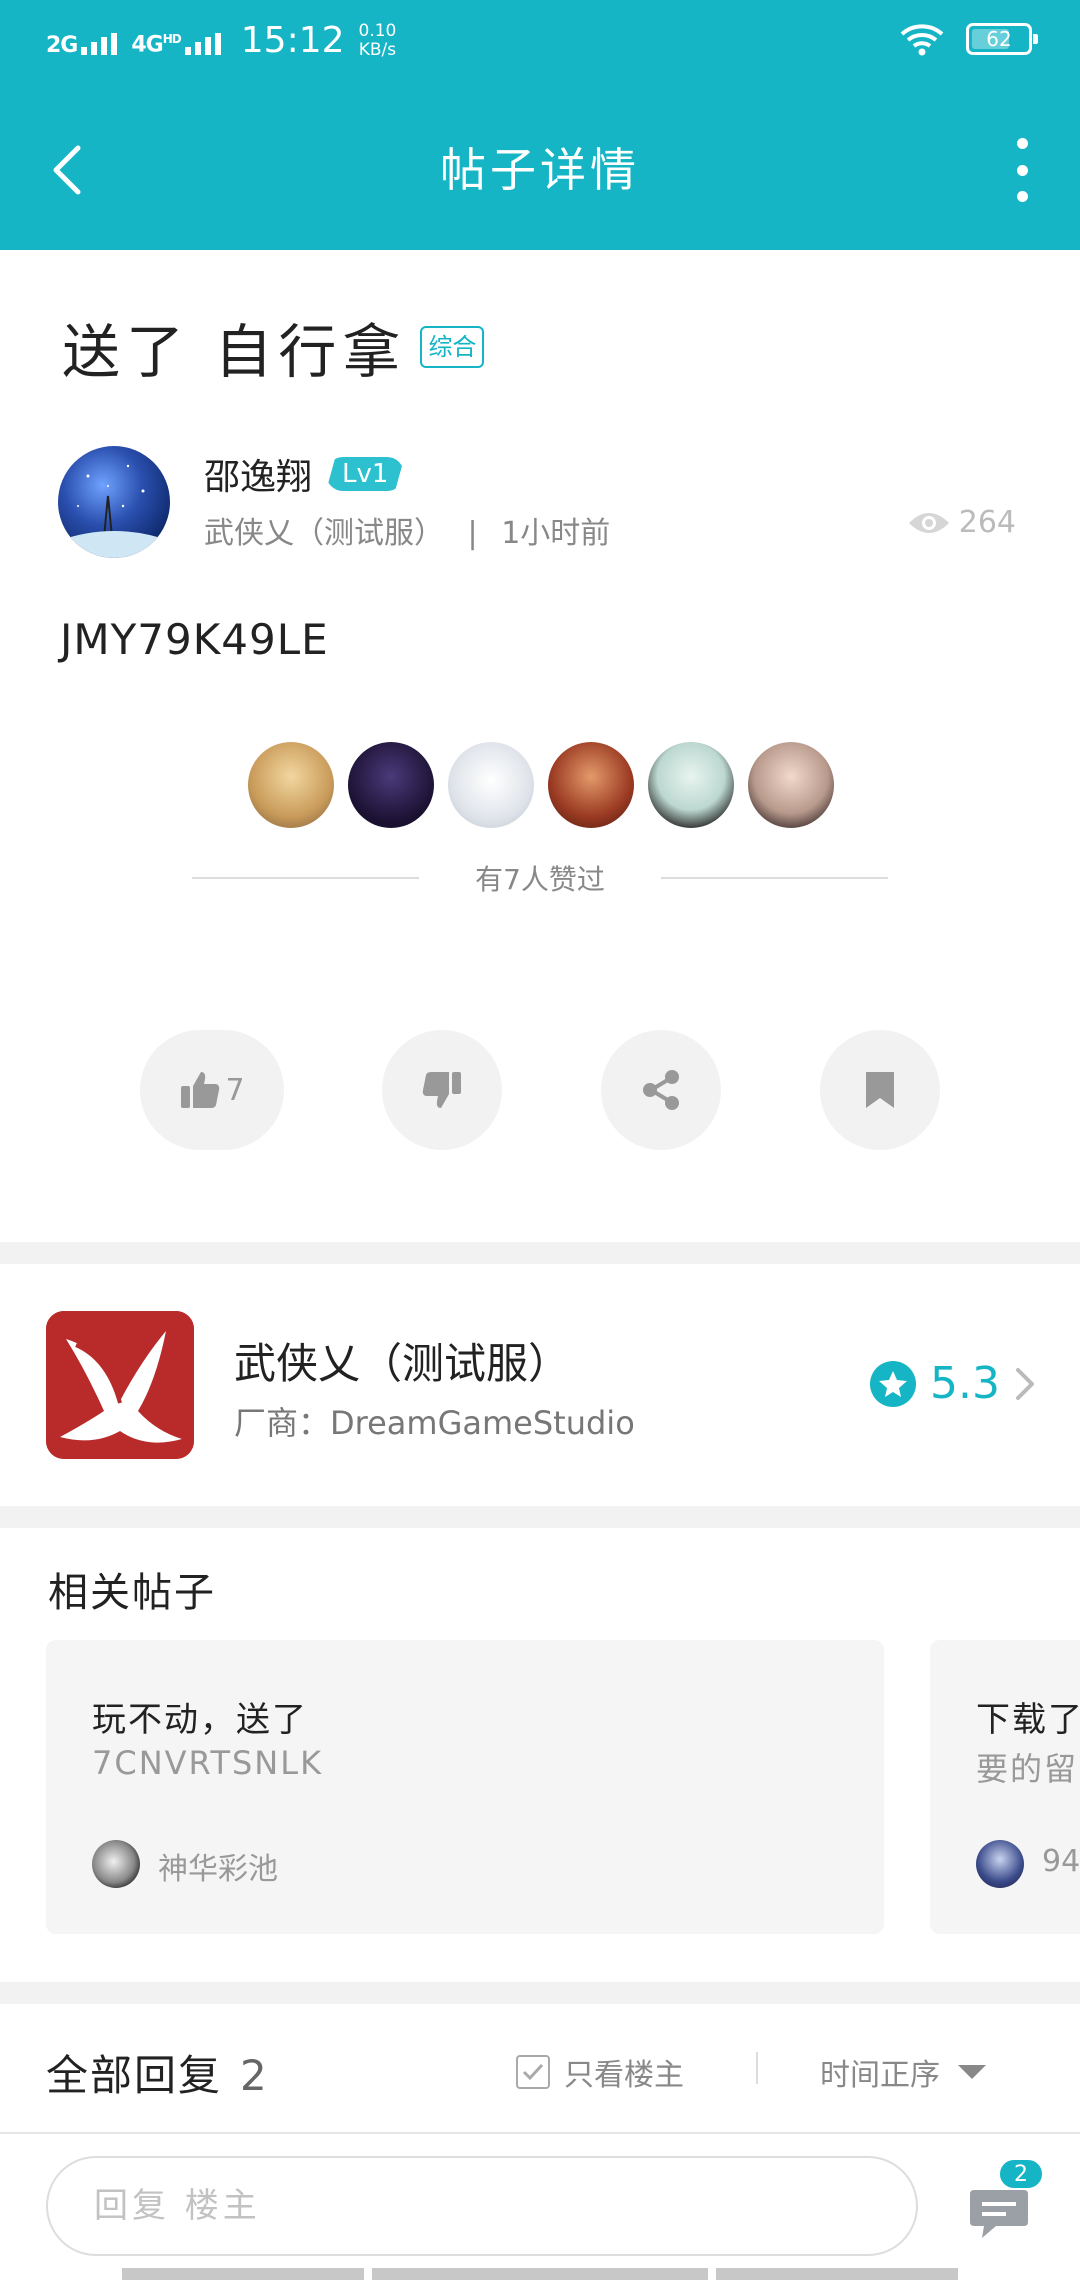  I want to click on author-info: 邵逸翔 Lv1, so click(304, 474).